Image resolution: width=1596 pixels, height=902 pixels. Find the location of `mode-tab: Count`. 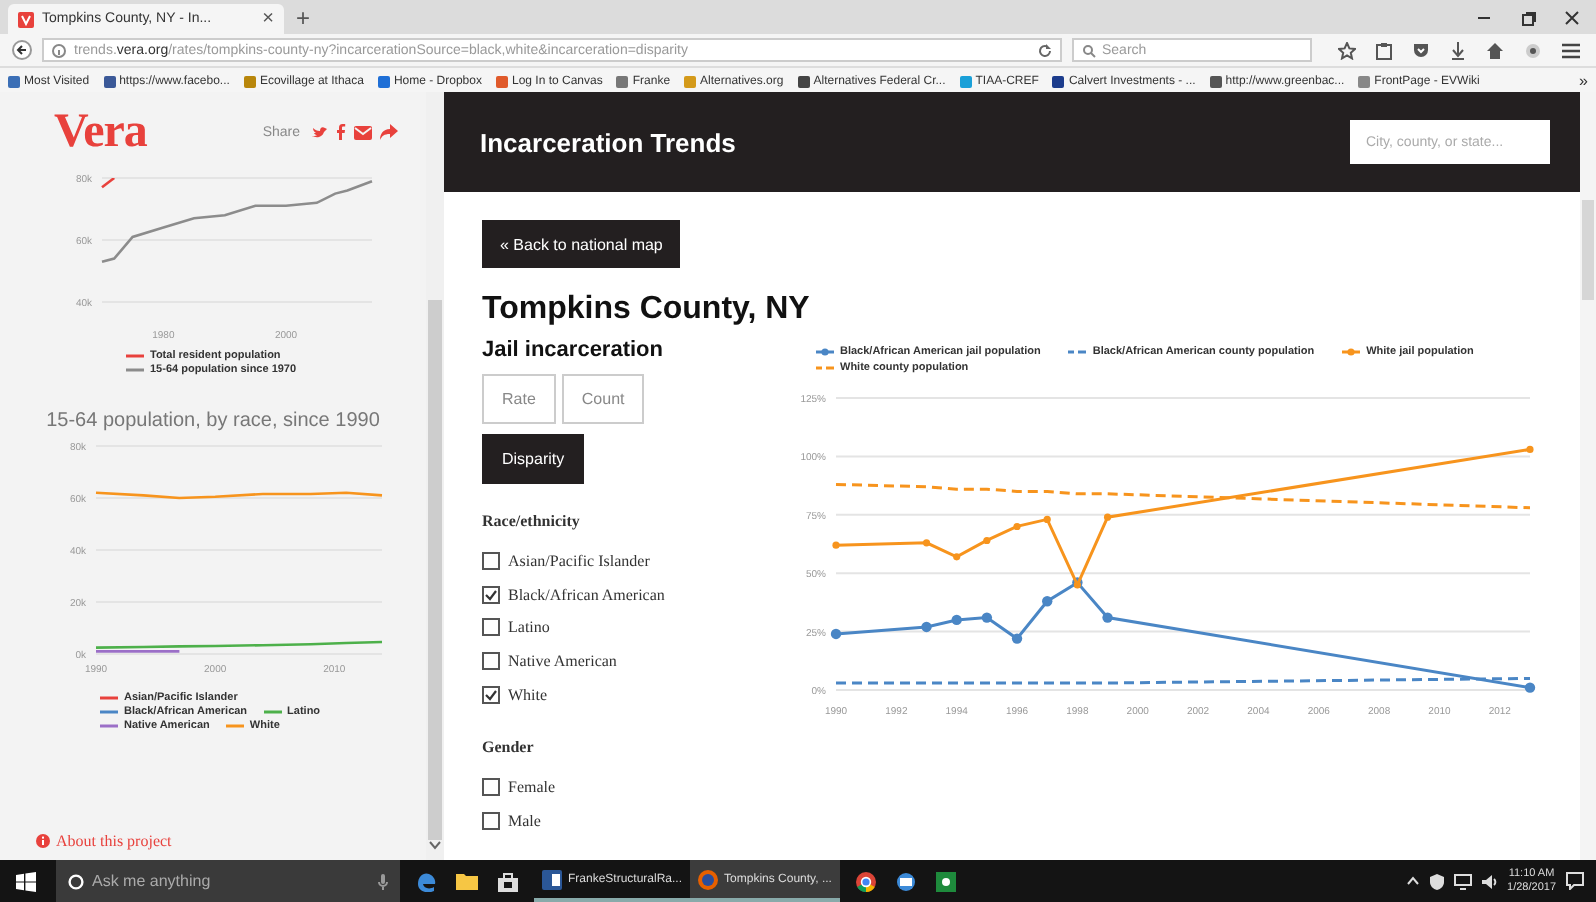

mode-tab: Count is located at coordinates (603, 399).